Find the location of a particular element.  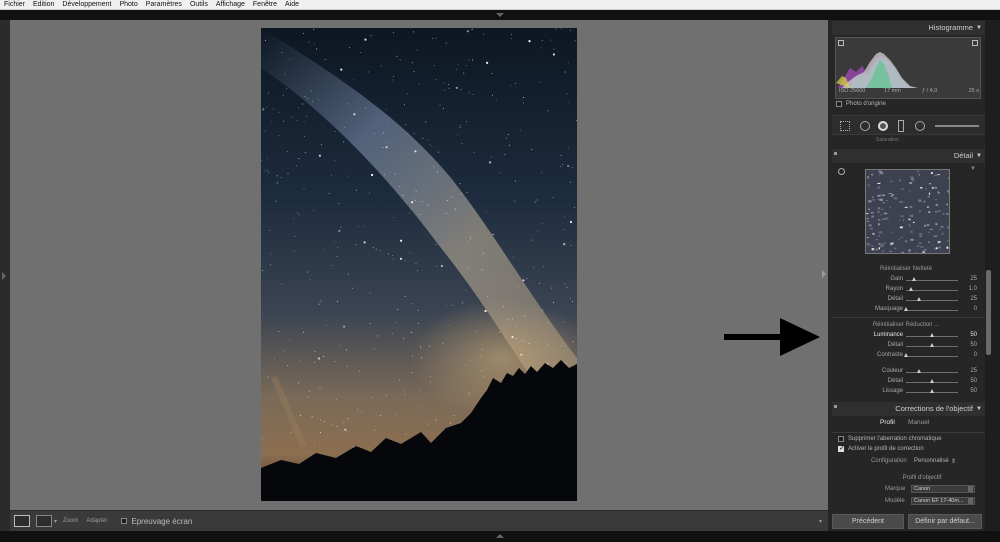

top-panel-strip is located at coordinates (500, 15).